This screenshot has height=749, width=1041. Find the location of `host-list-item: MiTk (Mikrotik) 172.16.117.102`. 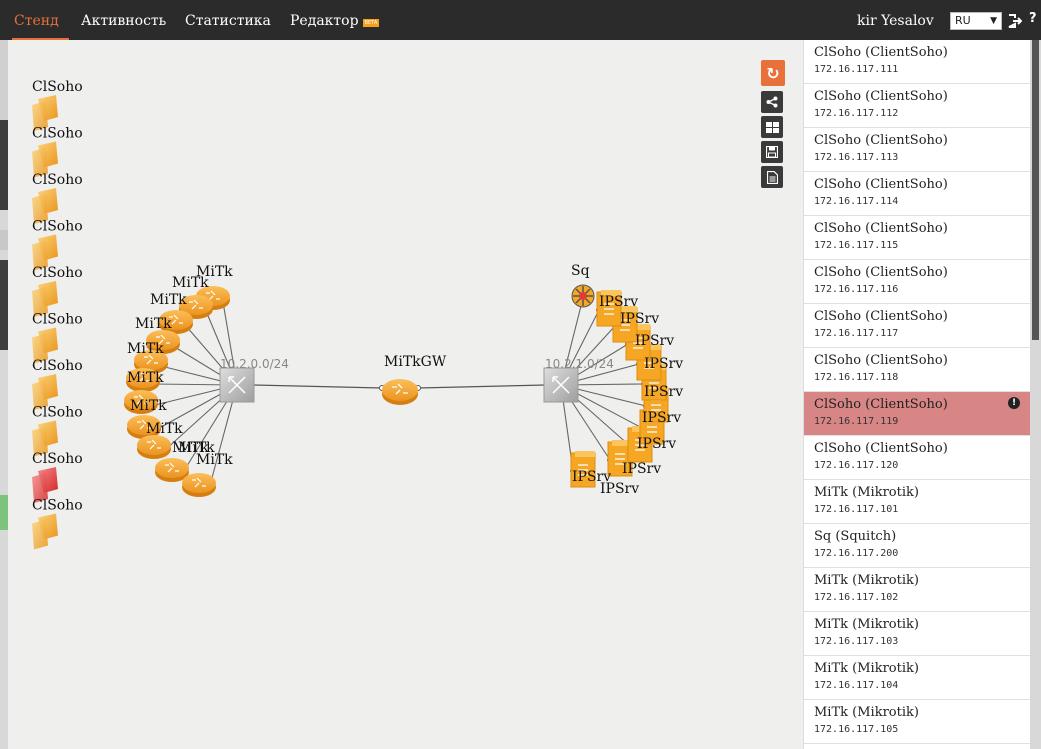

host-list-item: MiTk (Mikrotik) 172.16.117.102 is located at coordinates (917, 590).